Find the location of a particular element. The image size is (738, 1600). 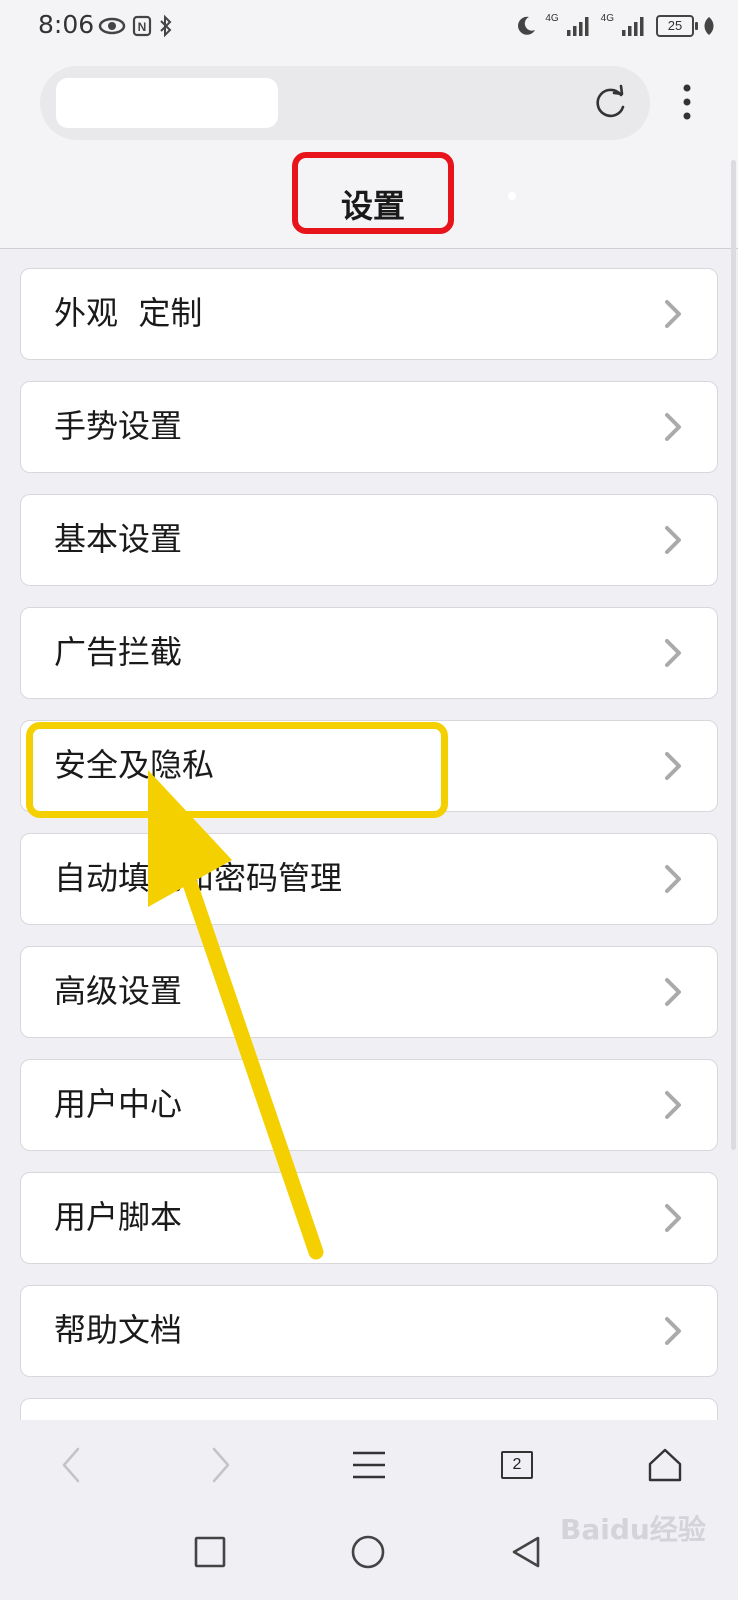

settings-item-user-center: 用户中心 is located at coordinates (369, 1105).